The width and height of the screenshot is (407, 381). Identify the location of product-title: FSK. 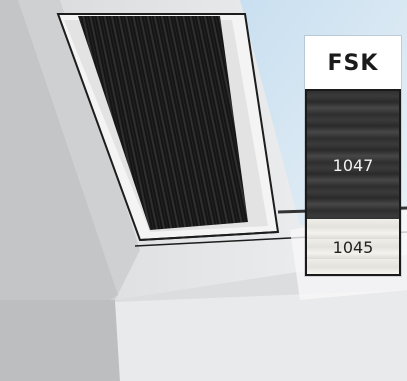
(353, 63).